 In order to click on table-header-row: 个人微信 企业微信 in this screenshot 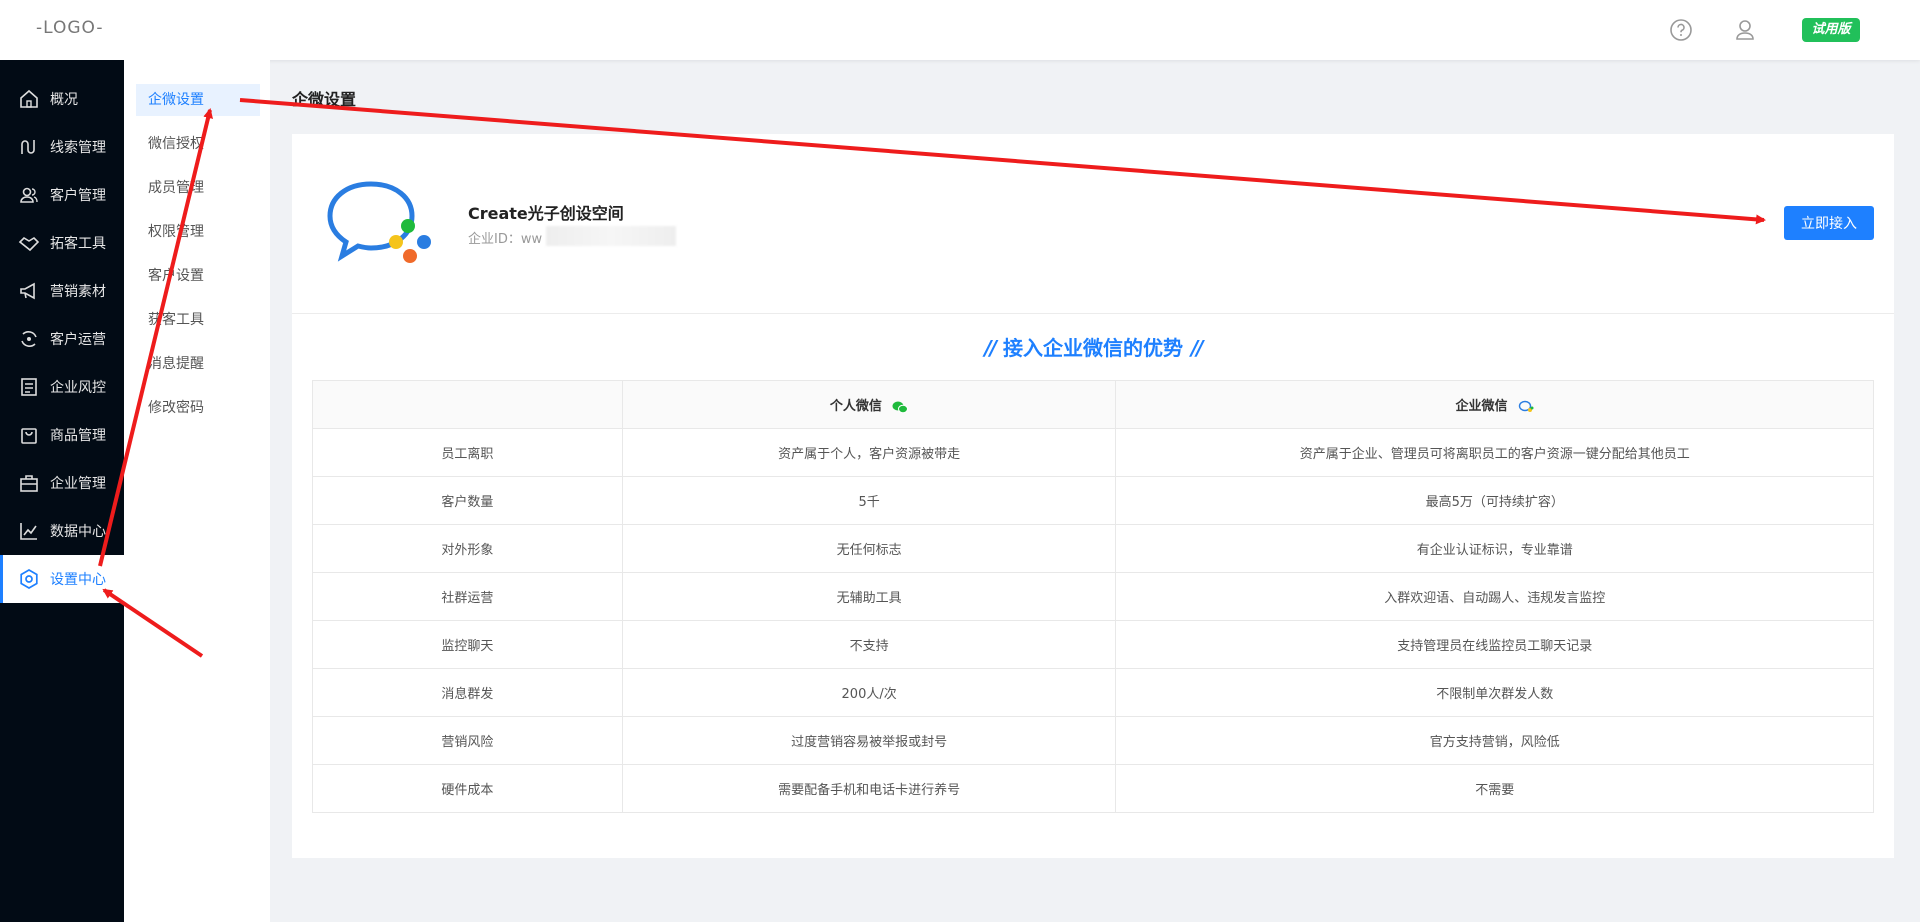, I will do `click(1093, 404)`.